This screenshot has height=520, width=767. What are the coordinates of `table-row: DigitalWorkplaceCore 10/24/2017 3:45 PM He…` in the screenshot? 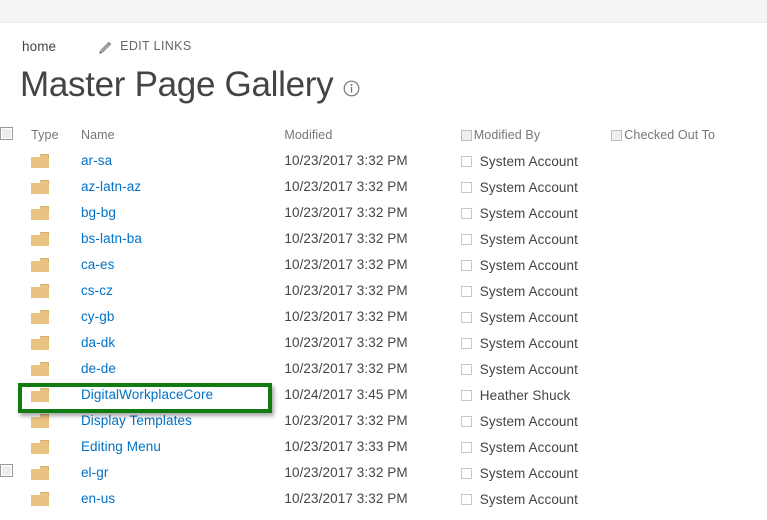 It's located at (383, 395).